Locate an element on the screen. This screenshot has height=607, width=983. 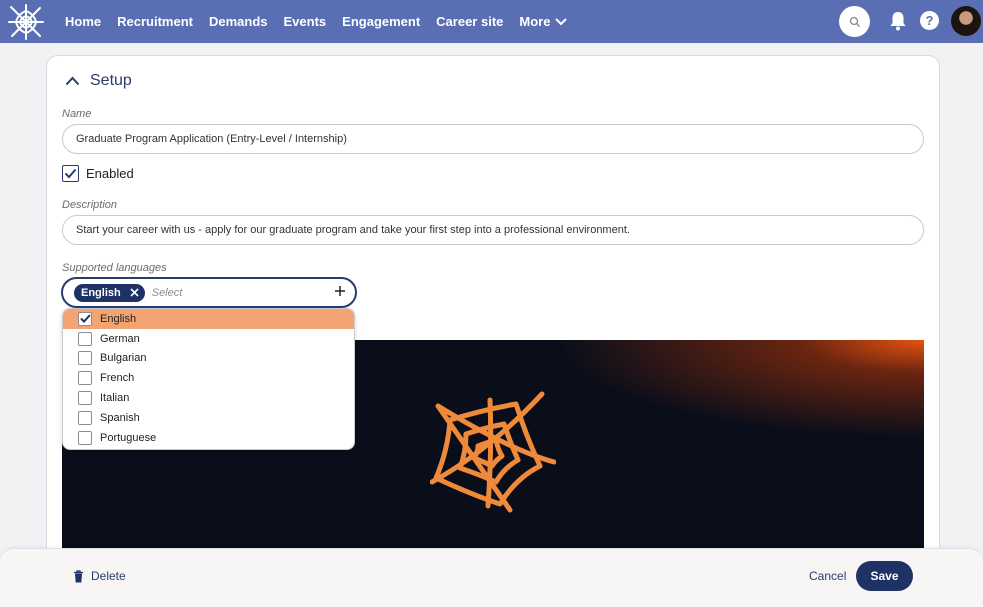
option-italian: Italian is located at coordinates (208, 398).